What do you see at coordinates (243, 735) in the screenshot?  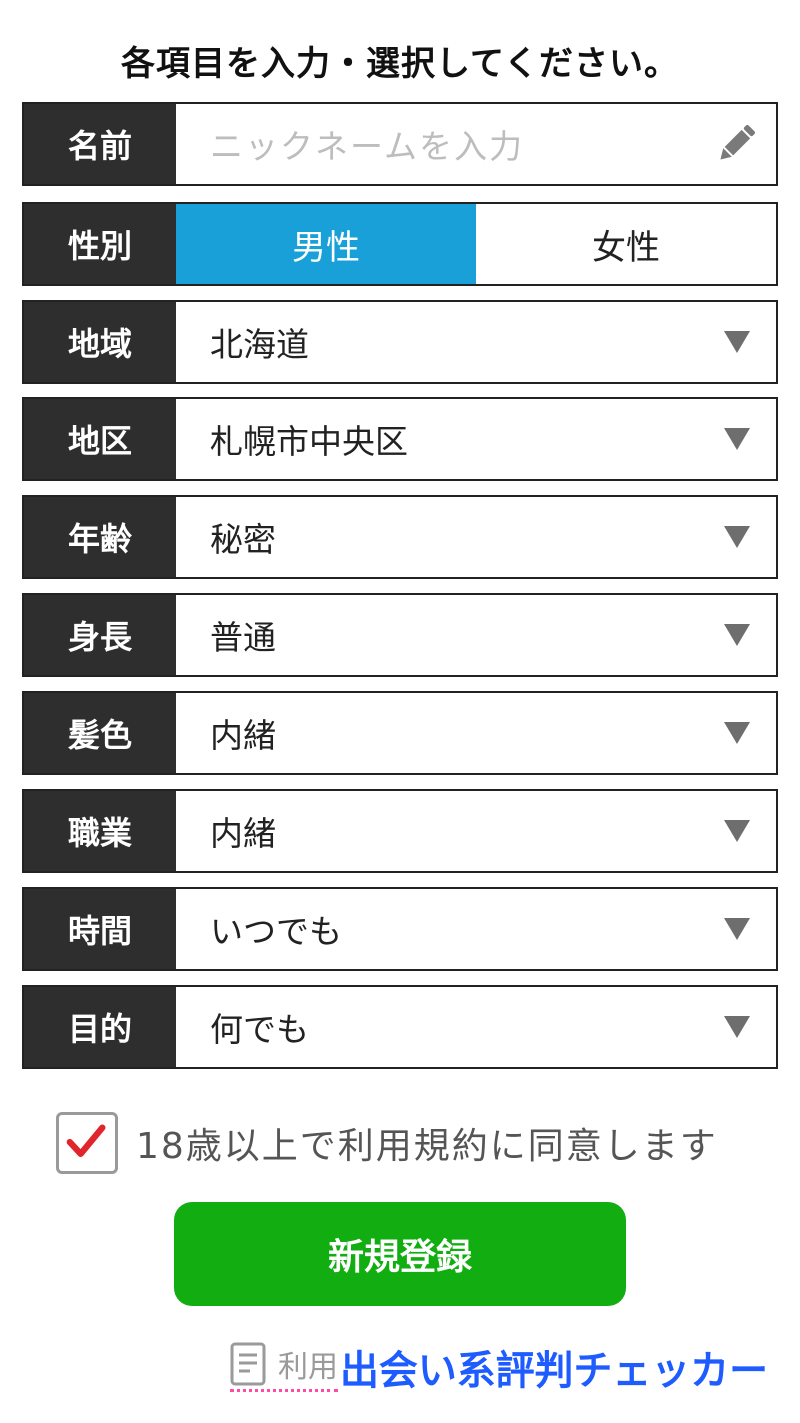 I see `hair-value: 内緒` at bounding box center [243, 735].